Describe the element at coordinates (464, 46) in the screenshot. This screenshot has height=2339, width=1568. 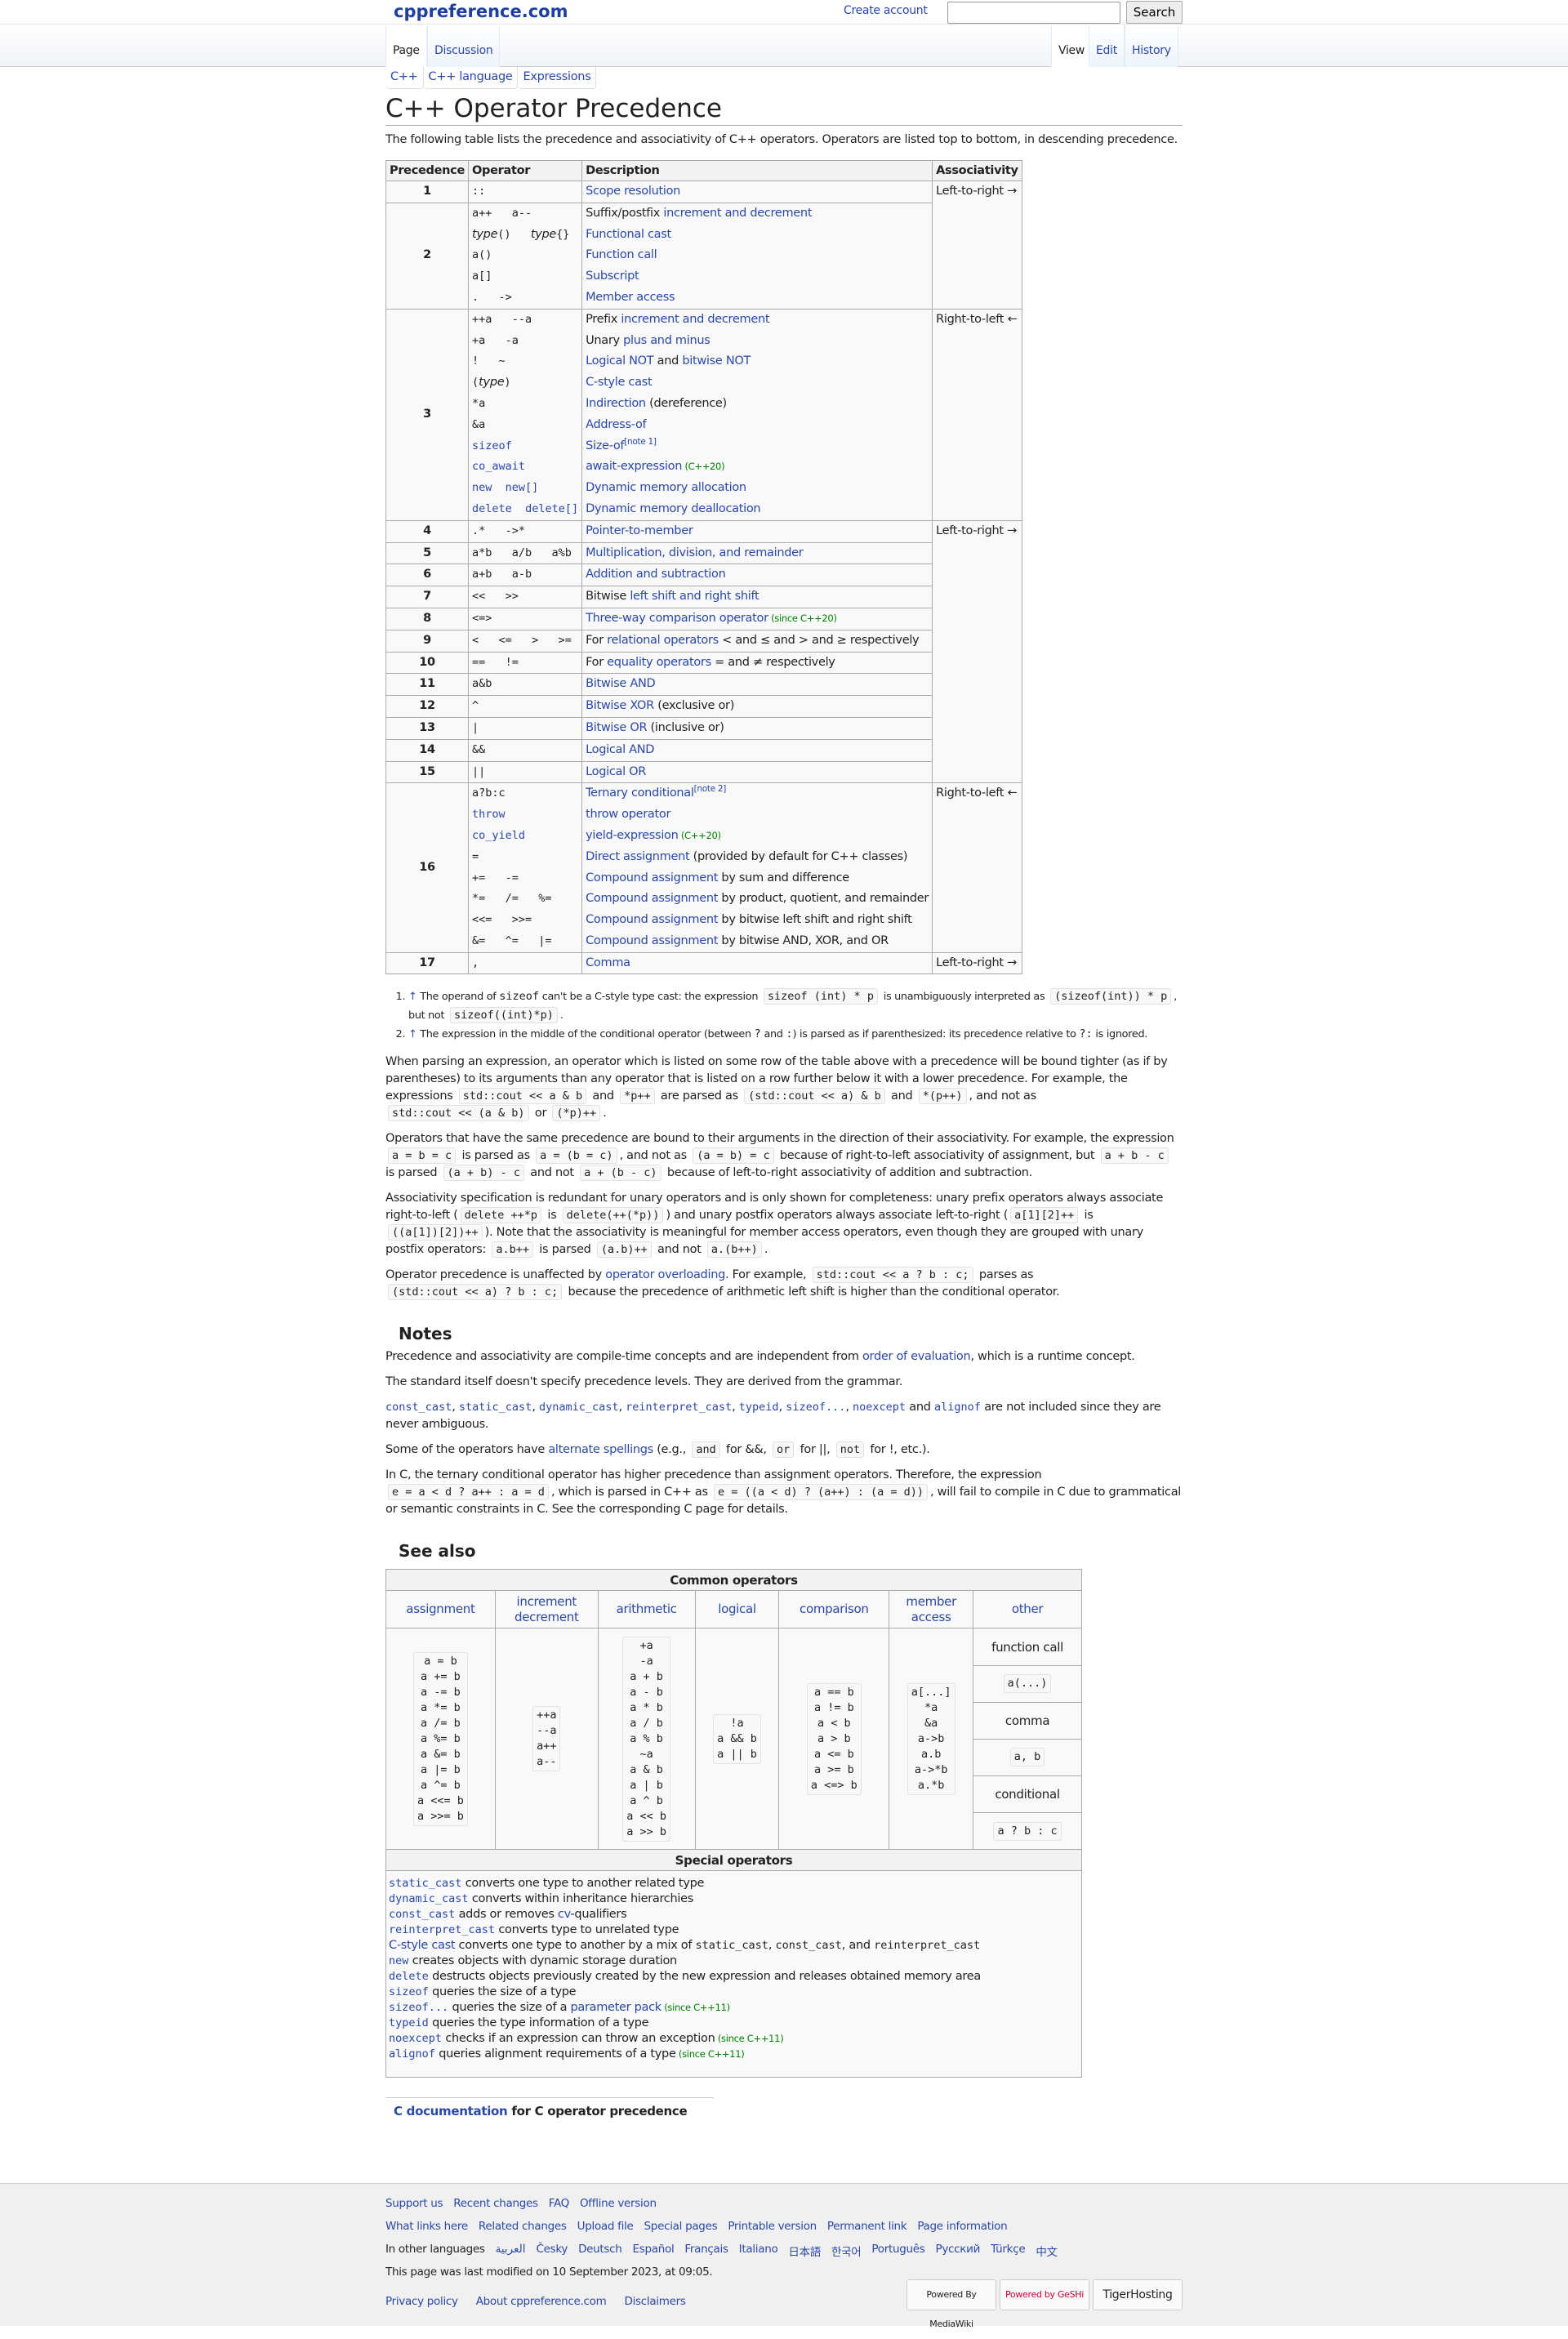
I see `tab-discussion: Discussion` at that location.